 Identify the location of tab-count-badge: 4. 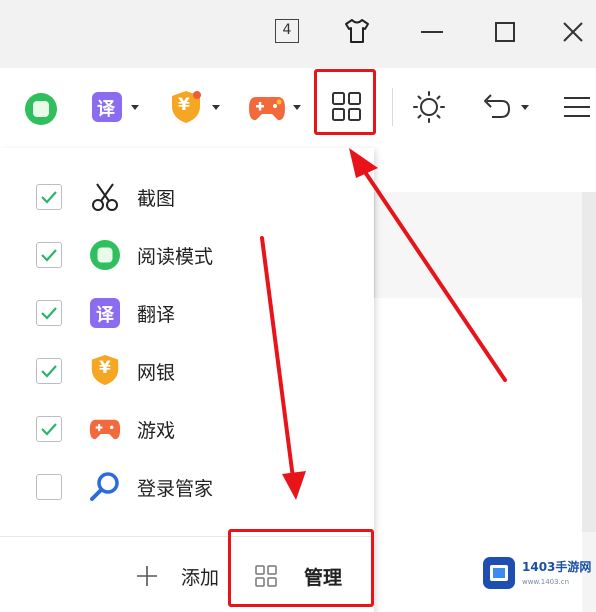
(287, 31).